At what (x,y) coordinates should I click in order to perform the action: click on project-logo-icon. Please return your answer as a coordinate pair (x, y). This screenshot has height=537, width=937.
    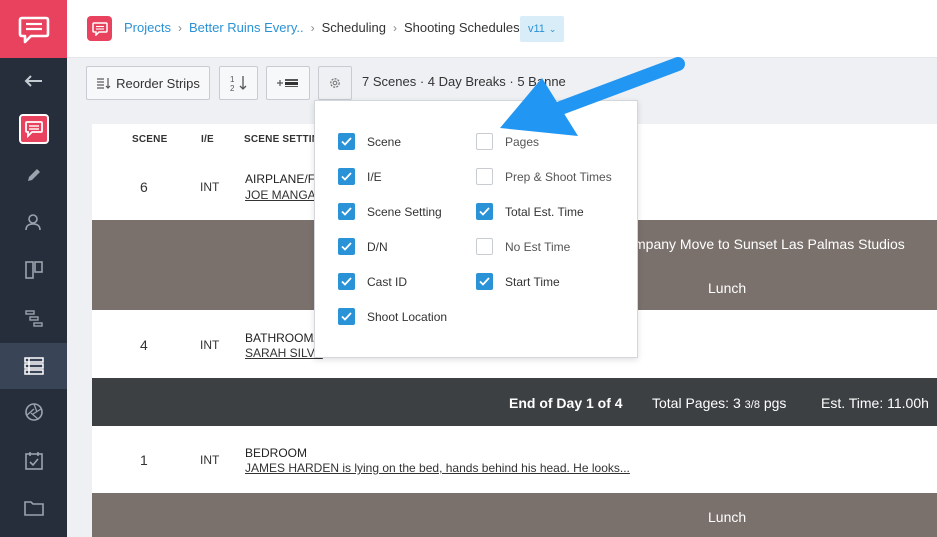
    Looking at the image, I should click on (33, 129).